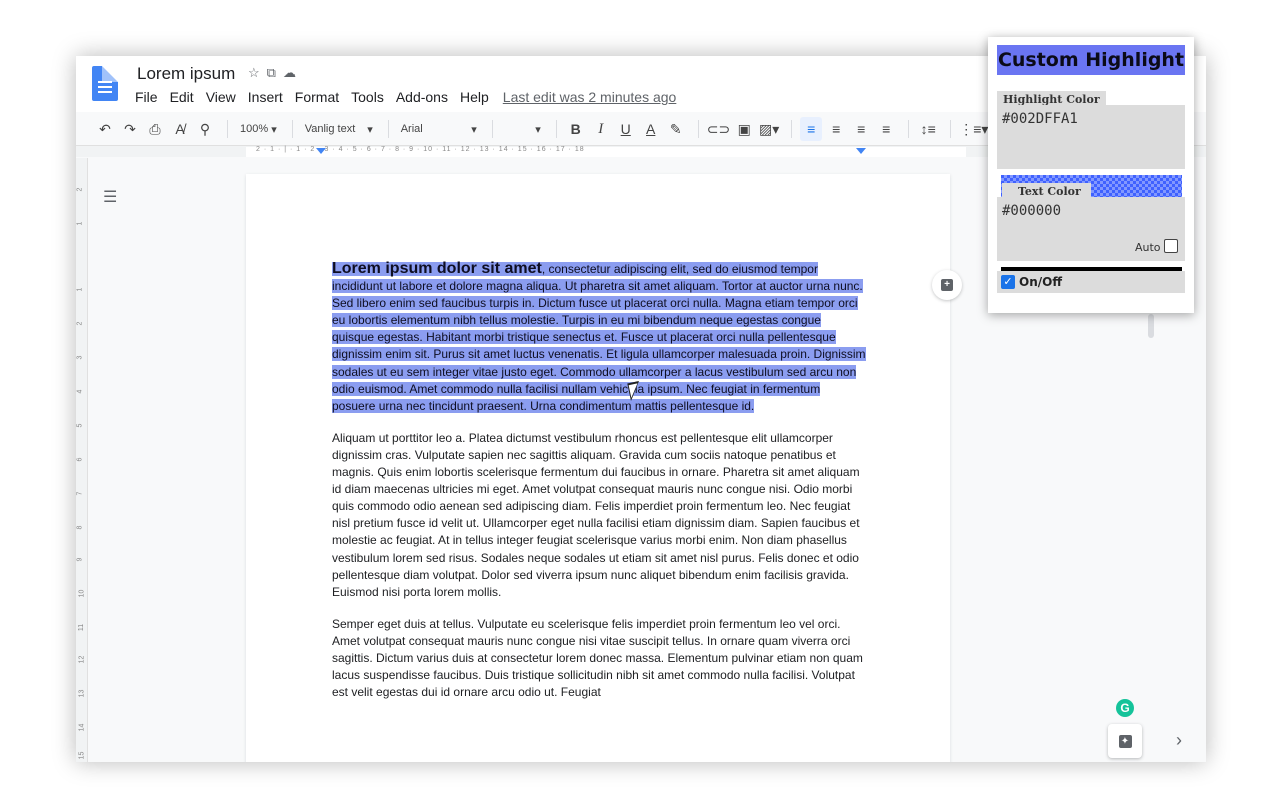 This screenshot has height=800, width=1280. I want to click on explore-button: ✦, so click(1125, 741).